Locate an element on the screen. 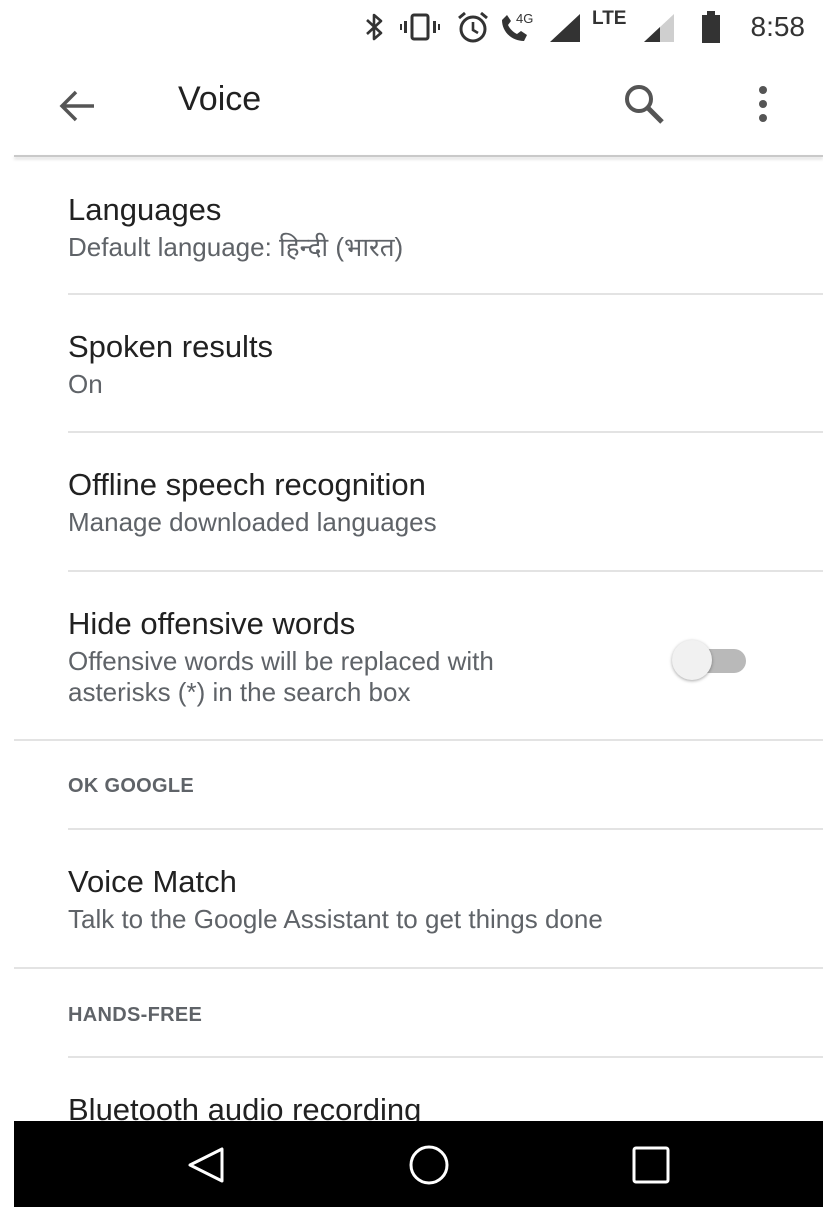  battery-icon is located at coordinates (711, 27).